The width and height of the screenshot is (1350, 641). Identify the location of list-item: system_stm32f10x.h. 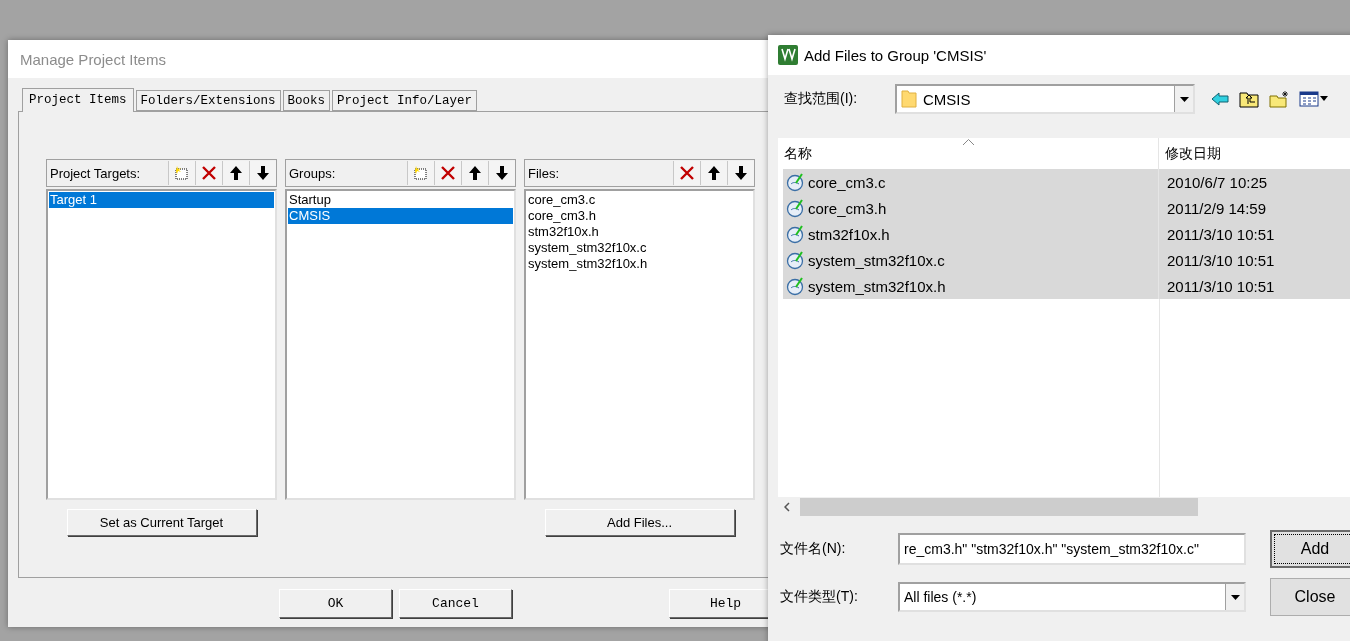
(639, 264).